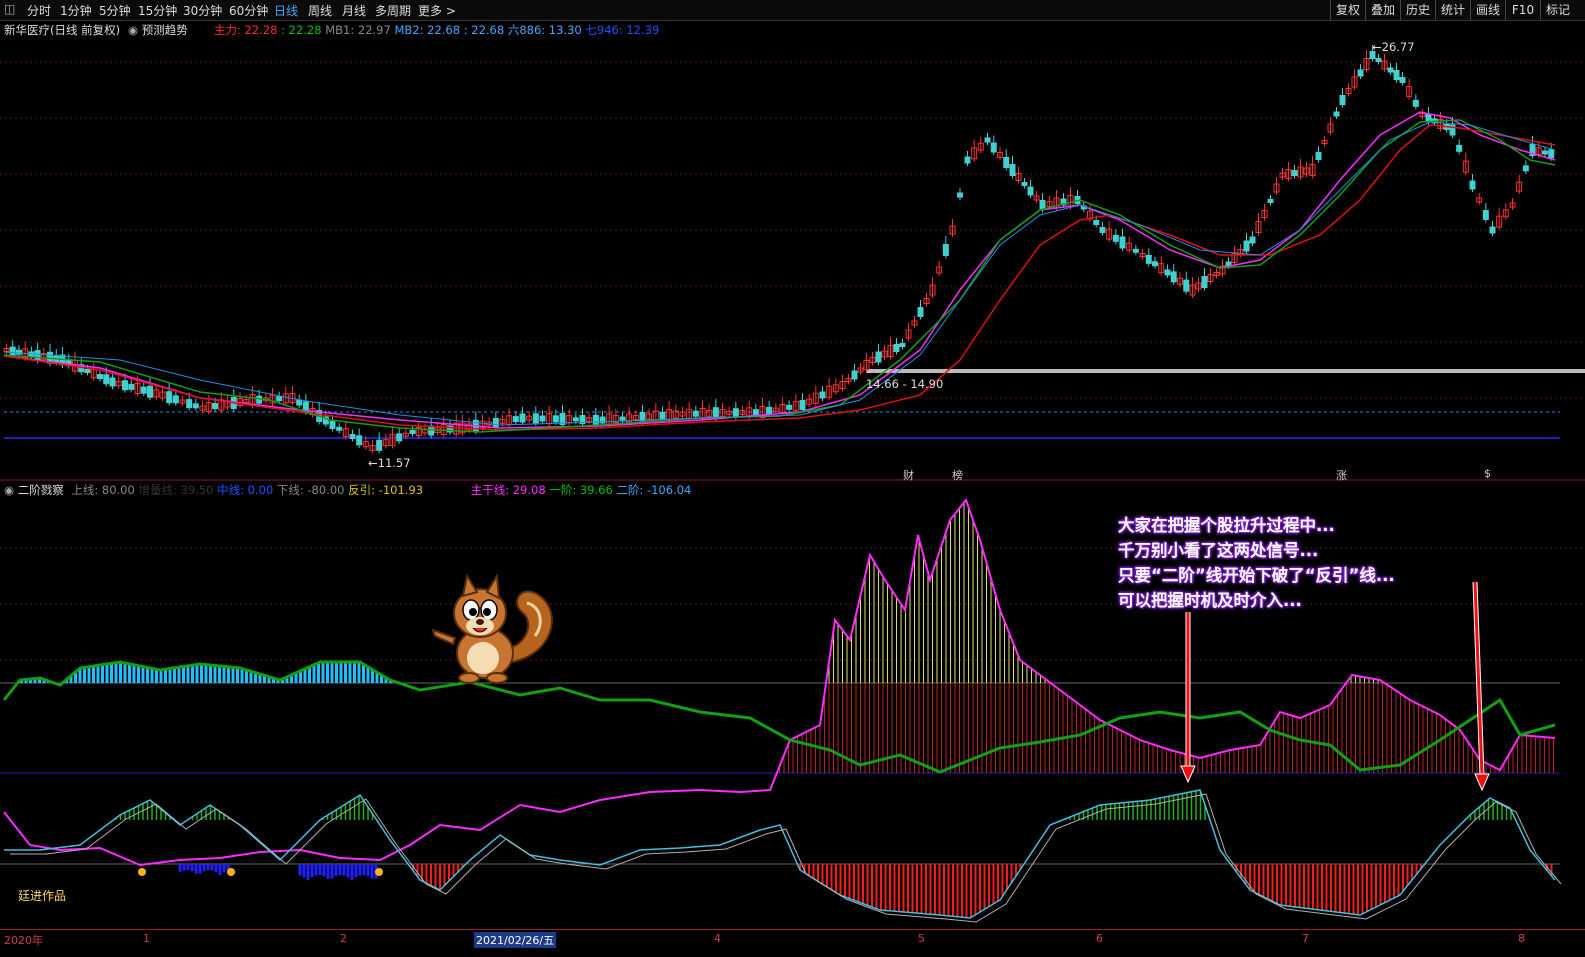  Describe the element at coordinates (42, 896) in the screenshot. I see `author-label: 廷进作品` at that location.